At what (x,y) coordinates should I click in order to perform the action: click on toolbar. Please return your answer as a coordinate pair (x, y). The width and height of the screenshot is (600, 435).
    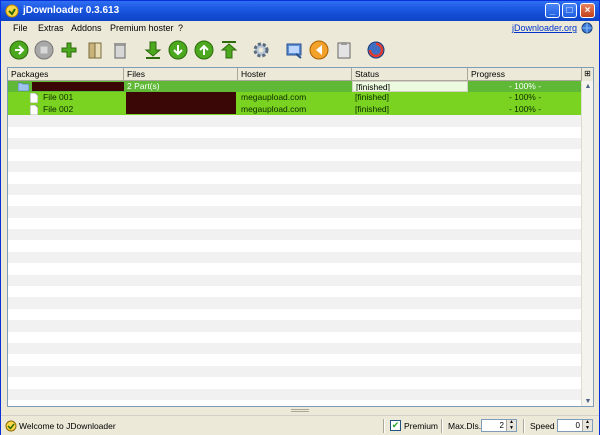
    Looking at the image, I should click on (300, 50).